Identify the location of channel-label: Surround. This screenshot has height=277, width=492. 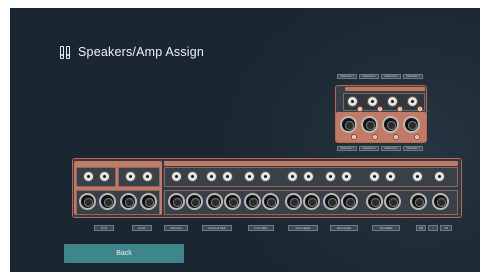
(176, 228).